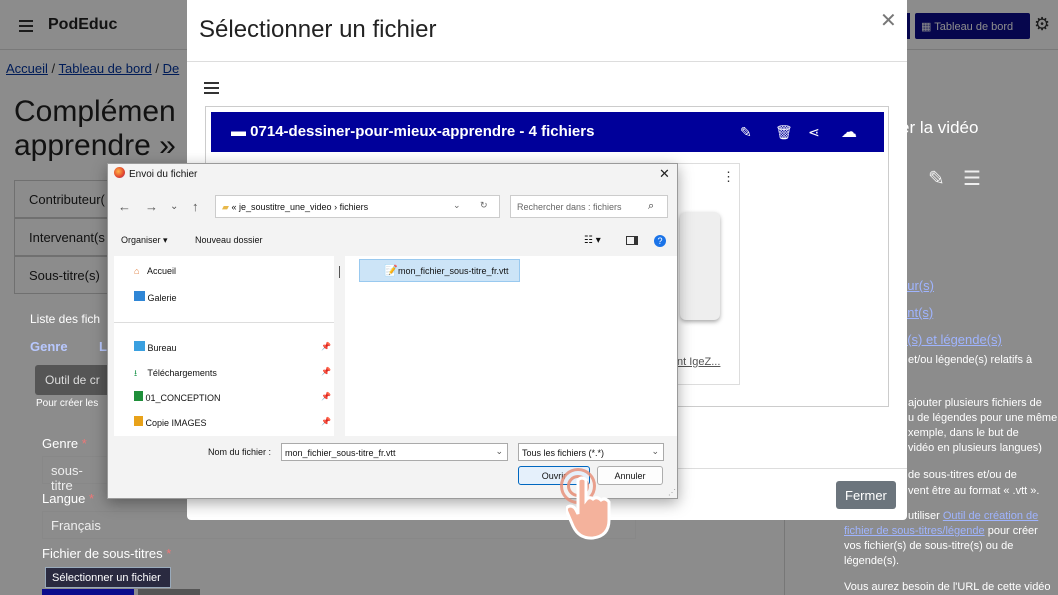 Image resolution: width=1058 pixels, height=595 pixels. Describe the element at coordinates (547, 61) in the screenshot. I see `modal-header-divider` at that location.